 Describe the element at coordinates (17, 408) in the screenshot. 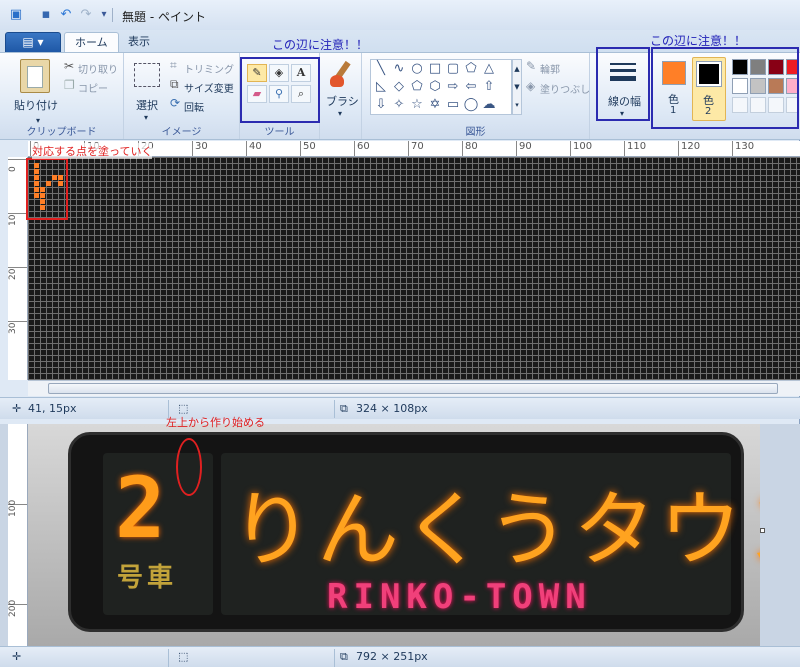

I see `cursor-position-icon: ✛` at that location.